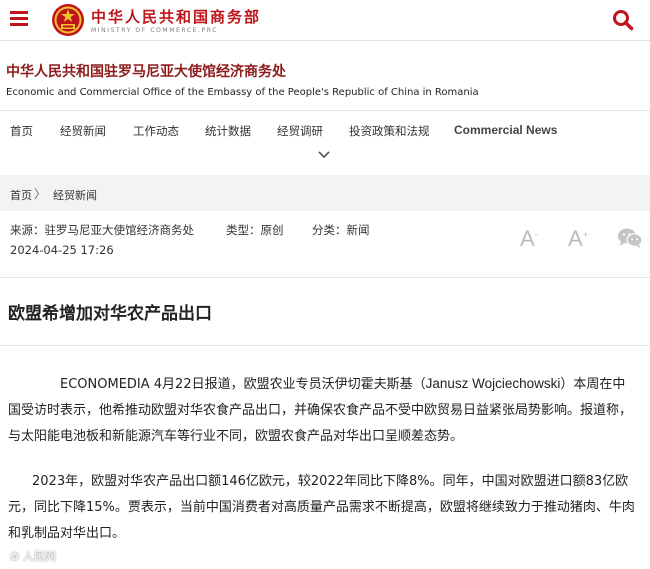 Image resolution: width=650 pixels, height=569 pixels. I want to click on breadcrumb-current: 经贸新闻, so click(75, 195).